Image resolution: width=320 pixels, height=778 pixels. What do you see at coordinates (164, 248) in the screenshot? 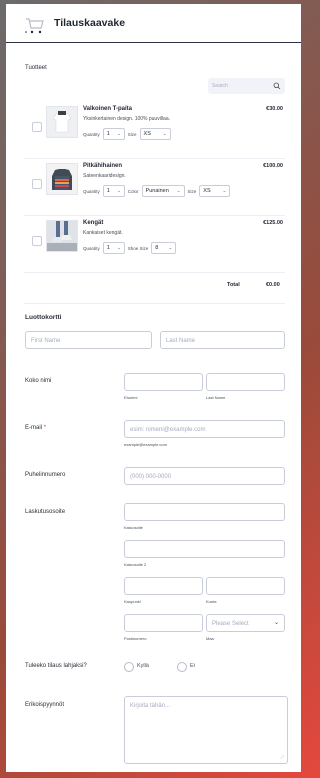
I see `shoe-size-select: 8 ⌄` at bounding box center [164, 248].